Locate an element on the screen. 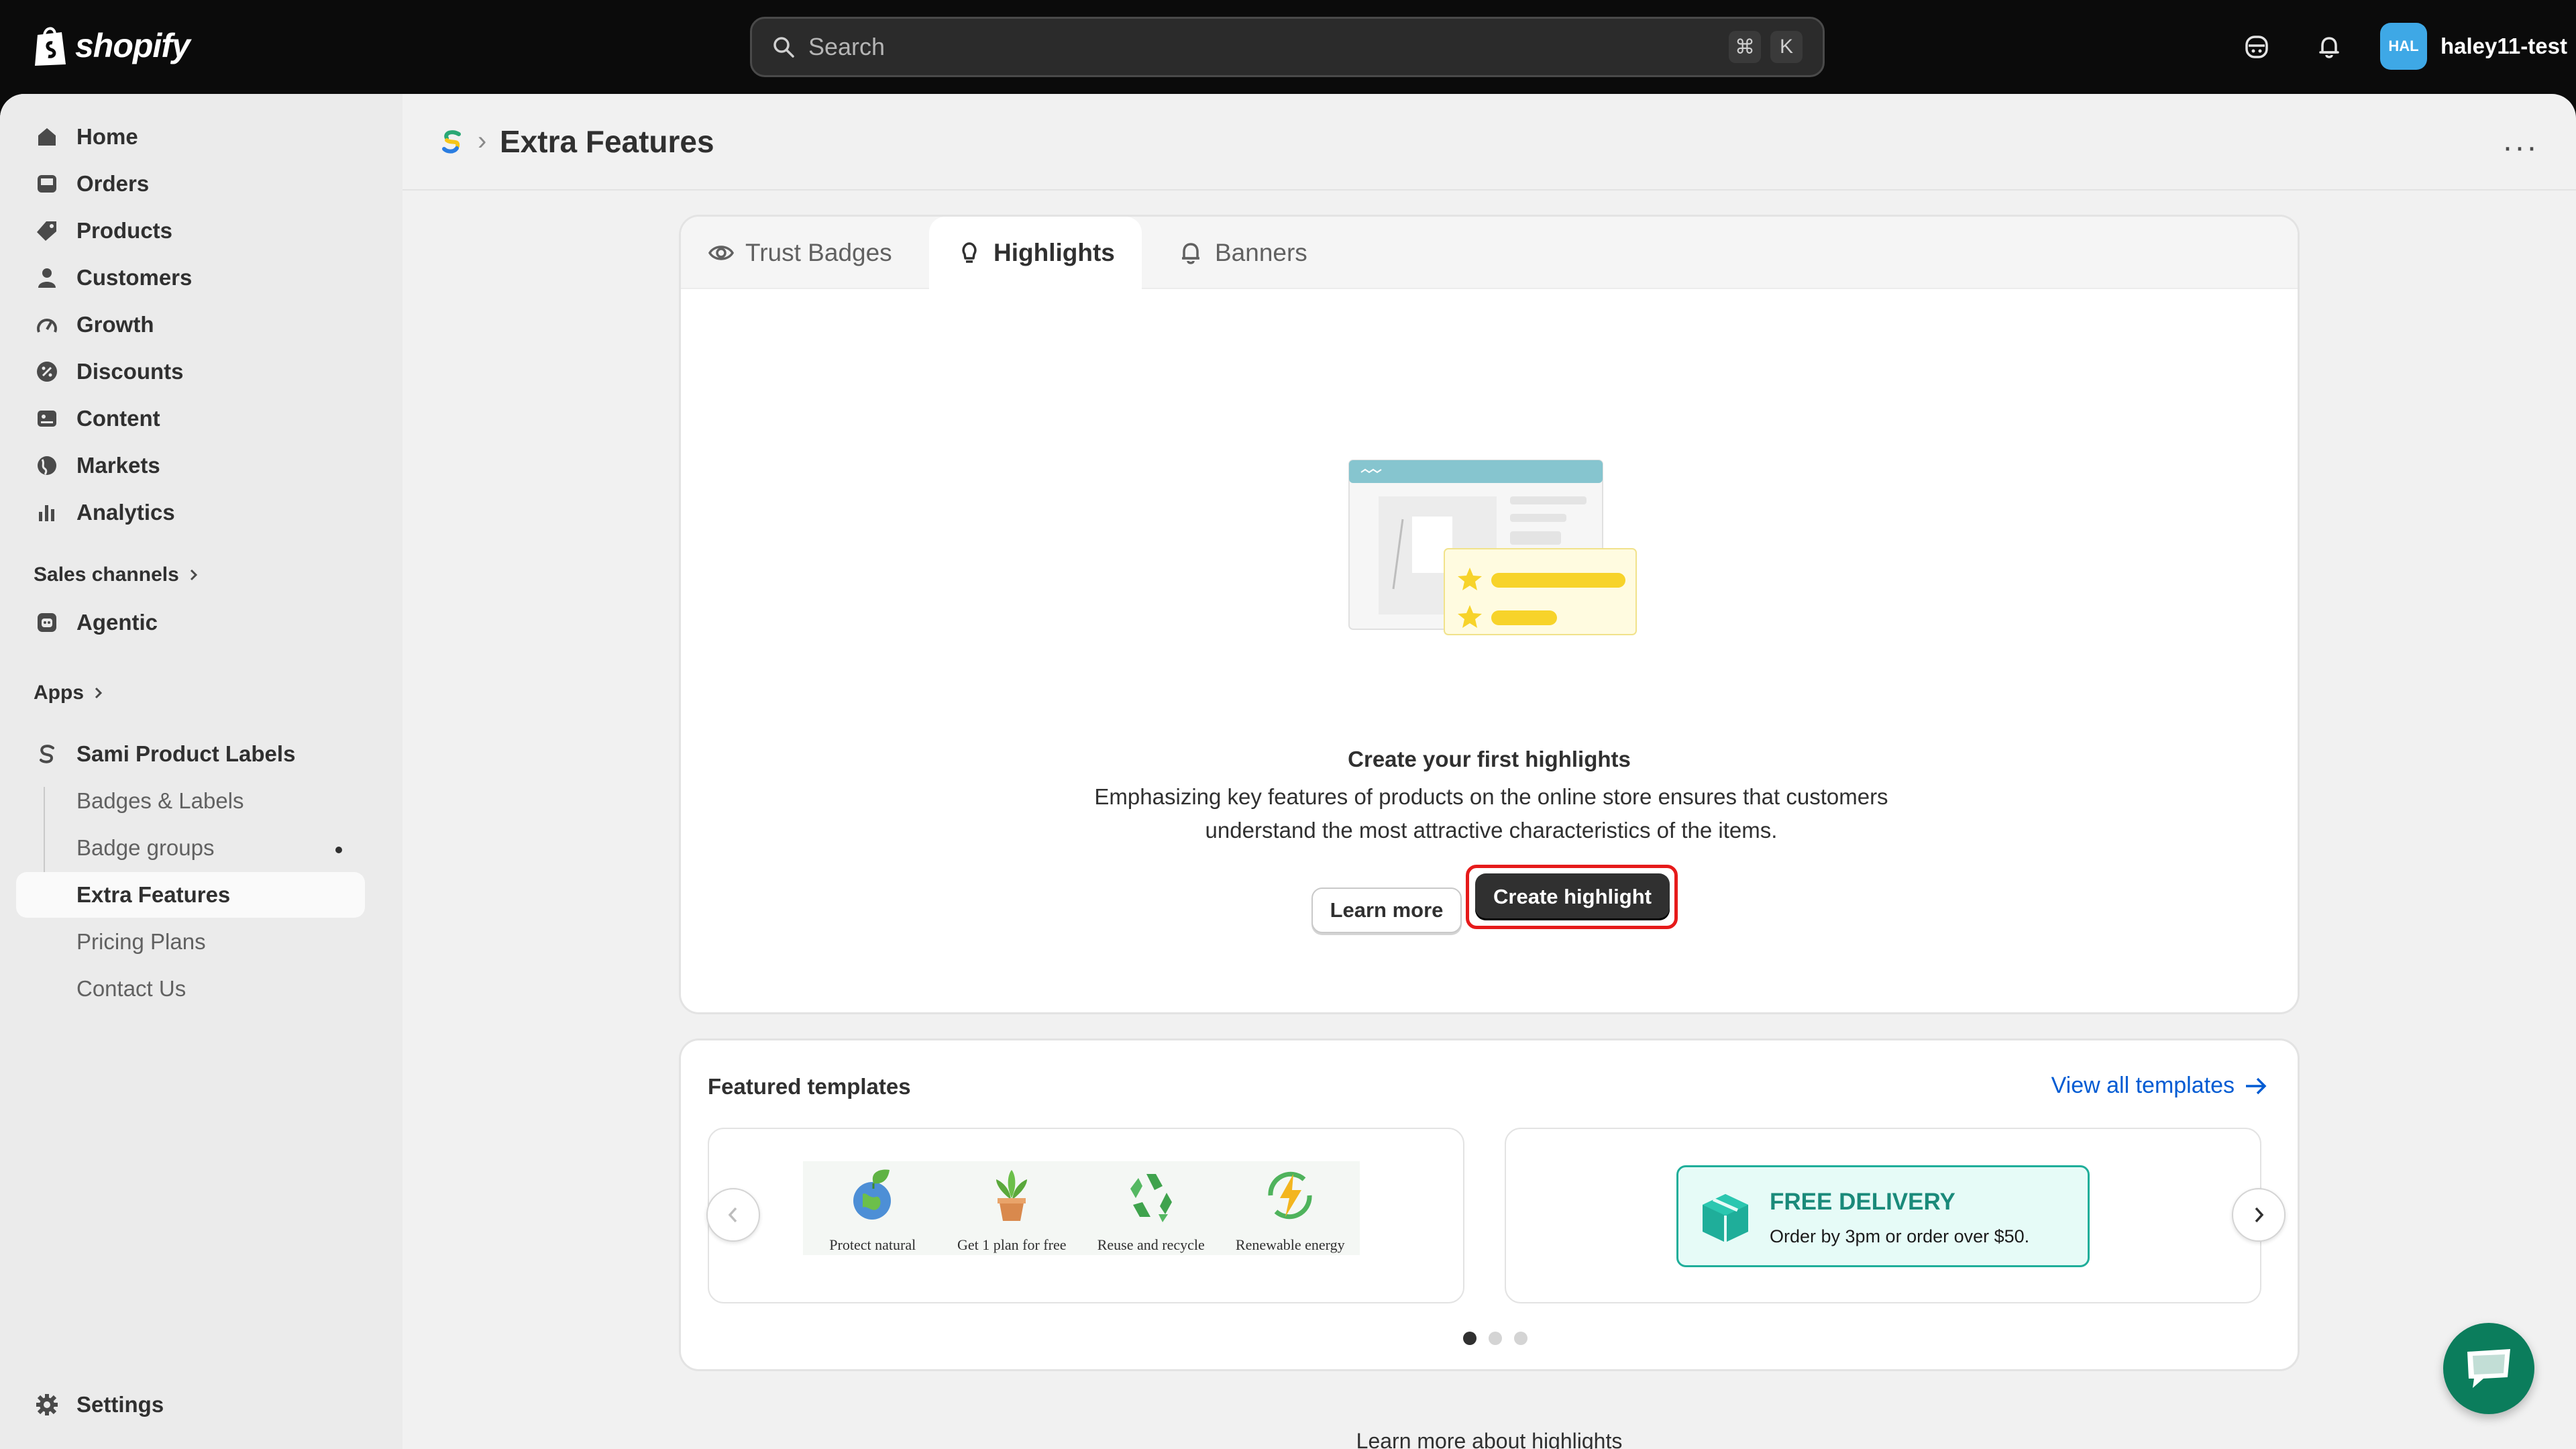 Image resolution: width=2576 pixels, height=1449 pixels. sidebar-subitem-badge-groups: Badge groups is located at coordinates (190, 848).